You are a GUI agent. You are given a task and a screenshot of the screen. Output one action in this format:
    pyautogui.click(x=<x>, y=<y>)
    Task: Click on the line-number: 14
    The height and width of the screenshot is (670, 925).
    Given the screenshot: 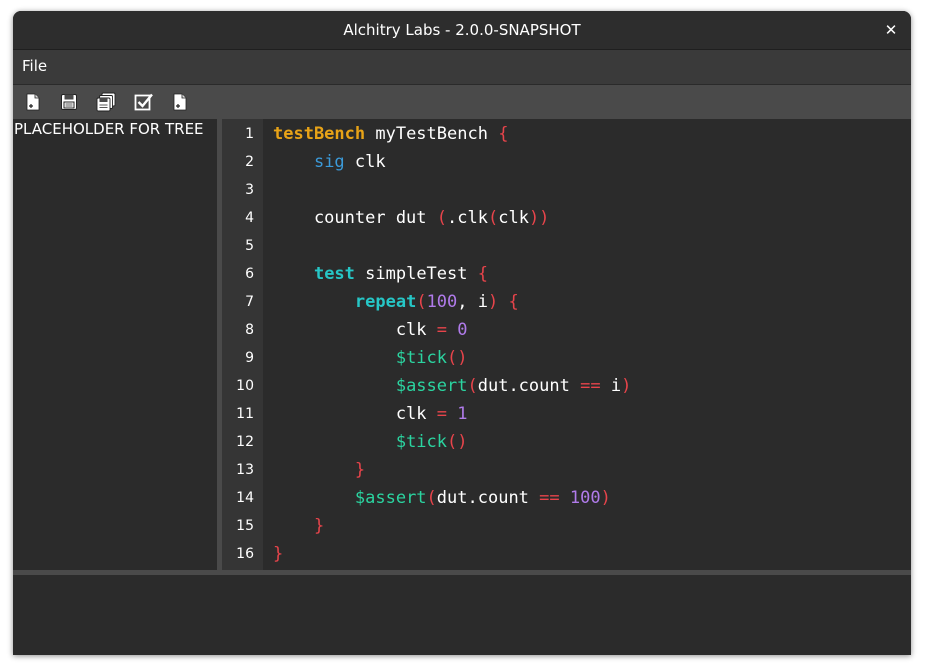 What is the action you would take?
    pyautogui.click(x=245, y=498)
    